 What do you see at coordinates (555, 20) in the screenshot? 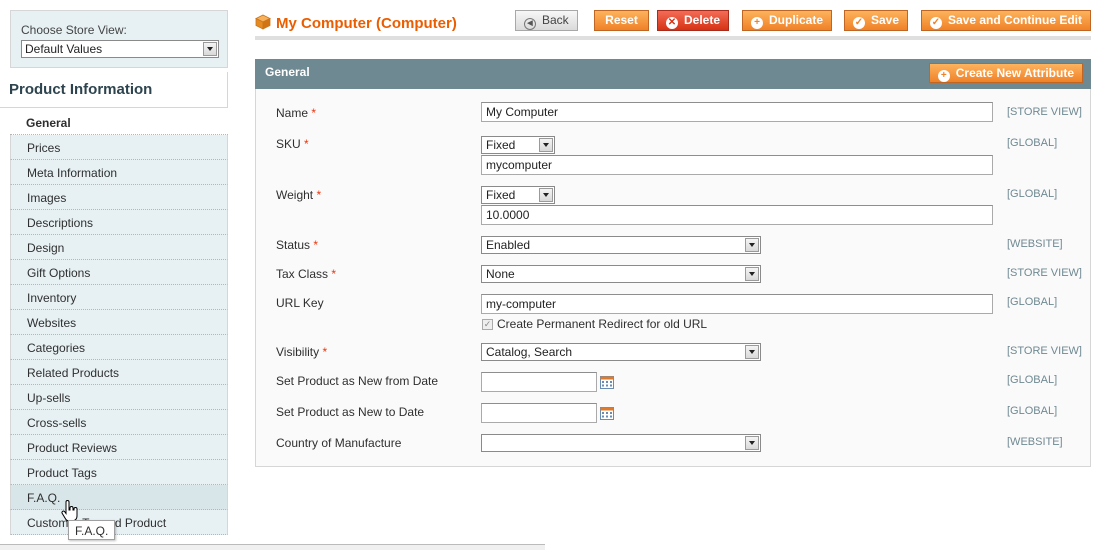
I see `back-button-label: Back` at bounding box center [555, 20].